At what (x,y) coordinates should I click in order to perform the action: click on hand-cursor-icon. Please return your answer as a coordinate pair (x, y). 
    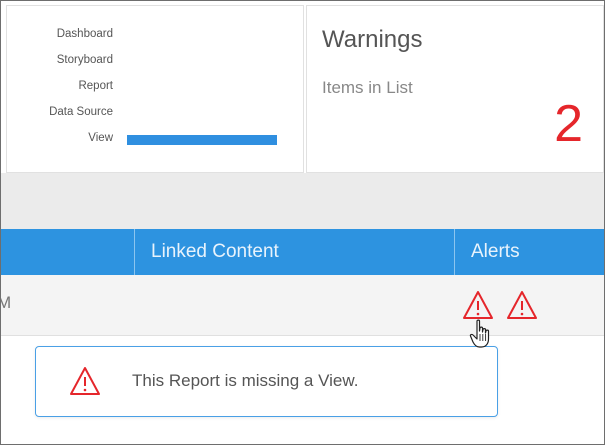
    Looking at the image, I should click on (479, 333).